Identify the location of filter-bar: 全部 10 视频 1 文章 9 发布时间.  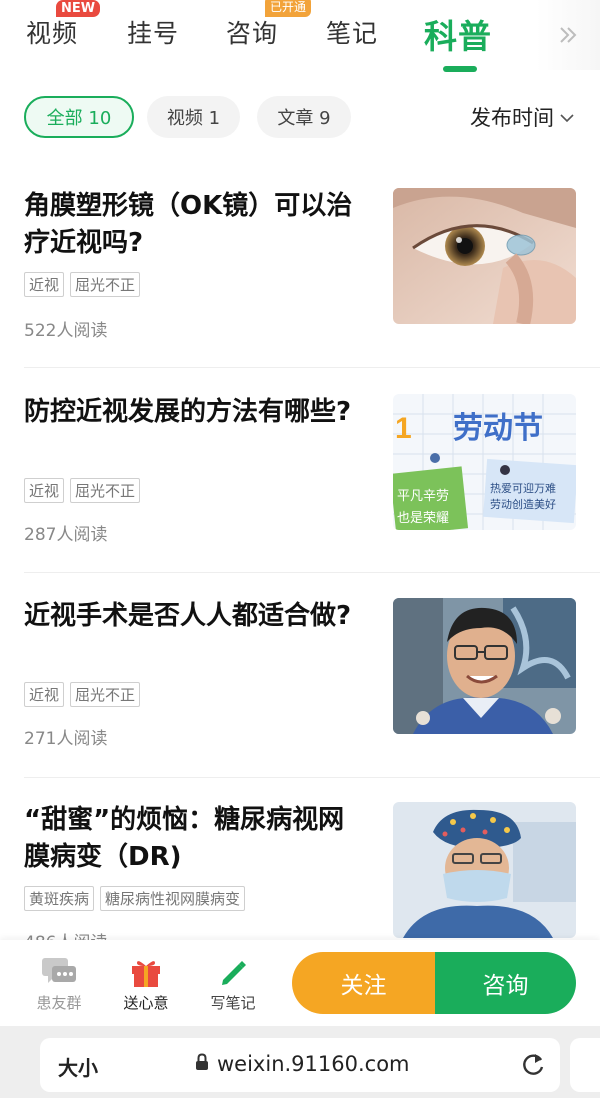
(300, 119).